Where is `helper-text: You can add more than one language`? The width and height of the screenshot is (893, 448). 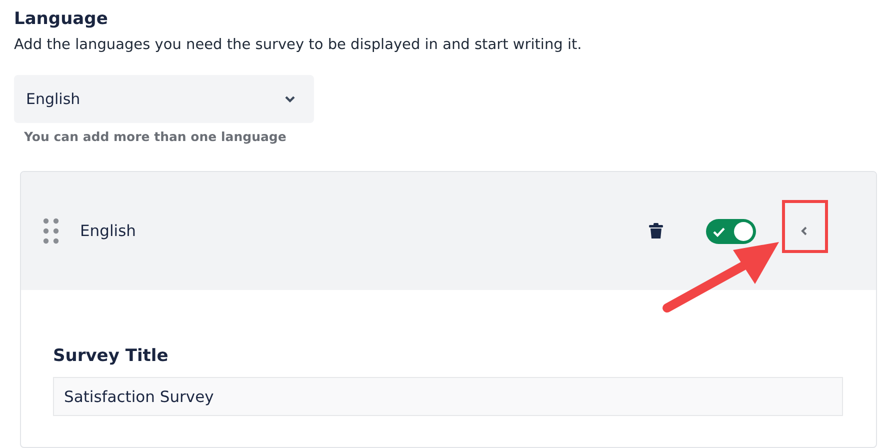 helper-text: You can add more than one language is located at coordinates (156, 136).